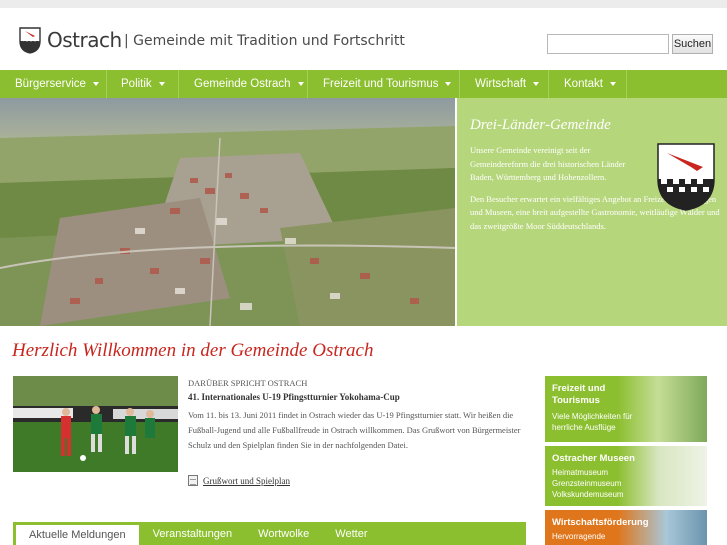  Describe the element at coordinates (579, 394) in the screenshot. I see `side-box-title: Freizeit und Tourismus` at that location.